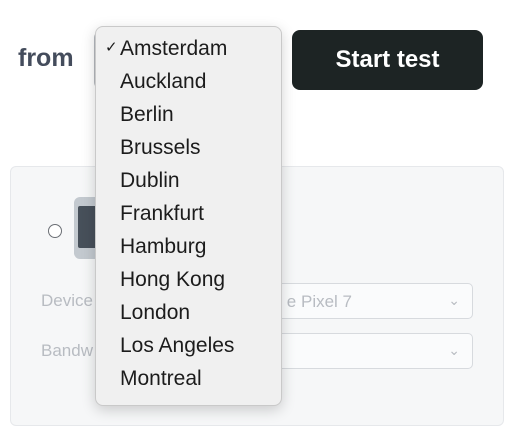  I want to click on dropdown-option-label: Berlin, so click(147, 114).